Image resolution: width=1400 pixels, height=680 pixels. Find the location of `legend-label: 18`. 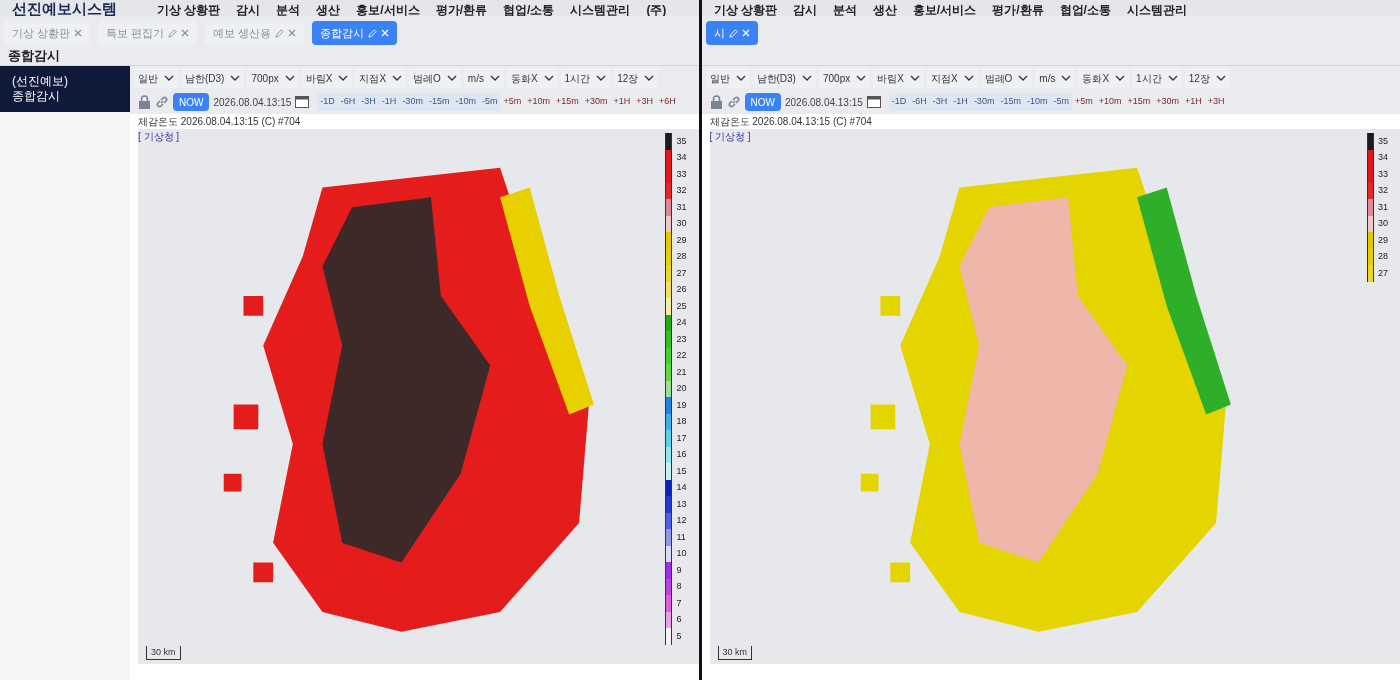

legend-label: 18 is located at coordinates (681, 421).